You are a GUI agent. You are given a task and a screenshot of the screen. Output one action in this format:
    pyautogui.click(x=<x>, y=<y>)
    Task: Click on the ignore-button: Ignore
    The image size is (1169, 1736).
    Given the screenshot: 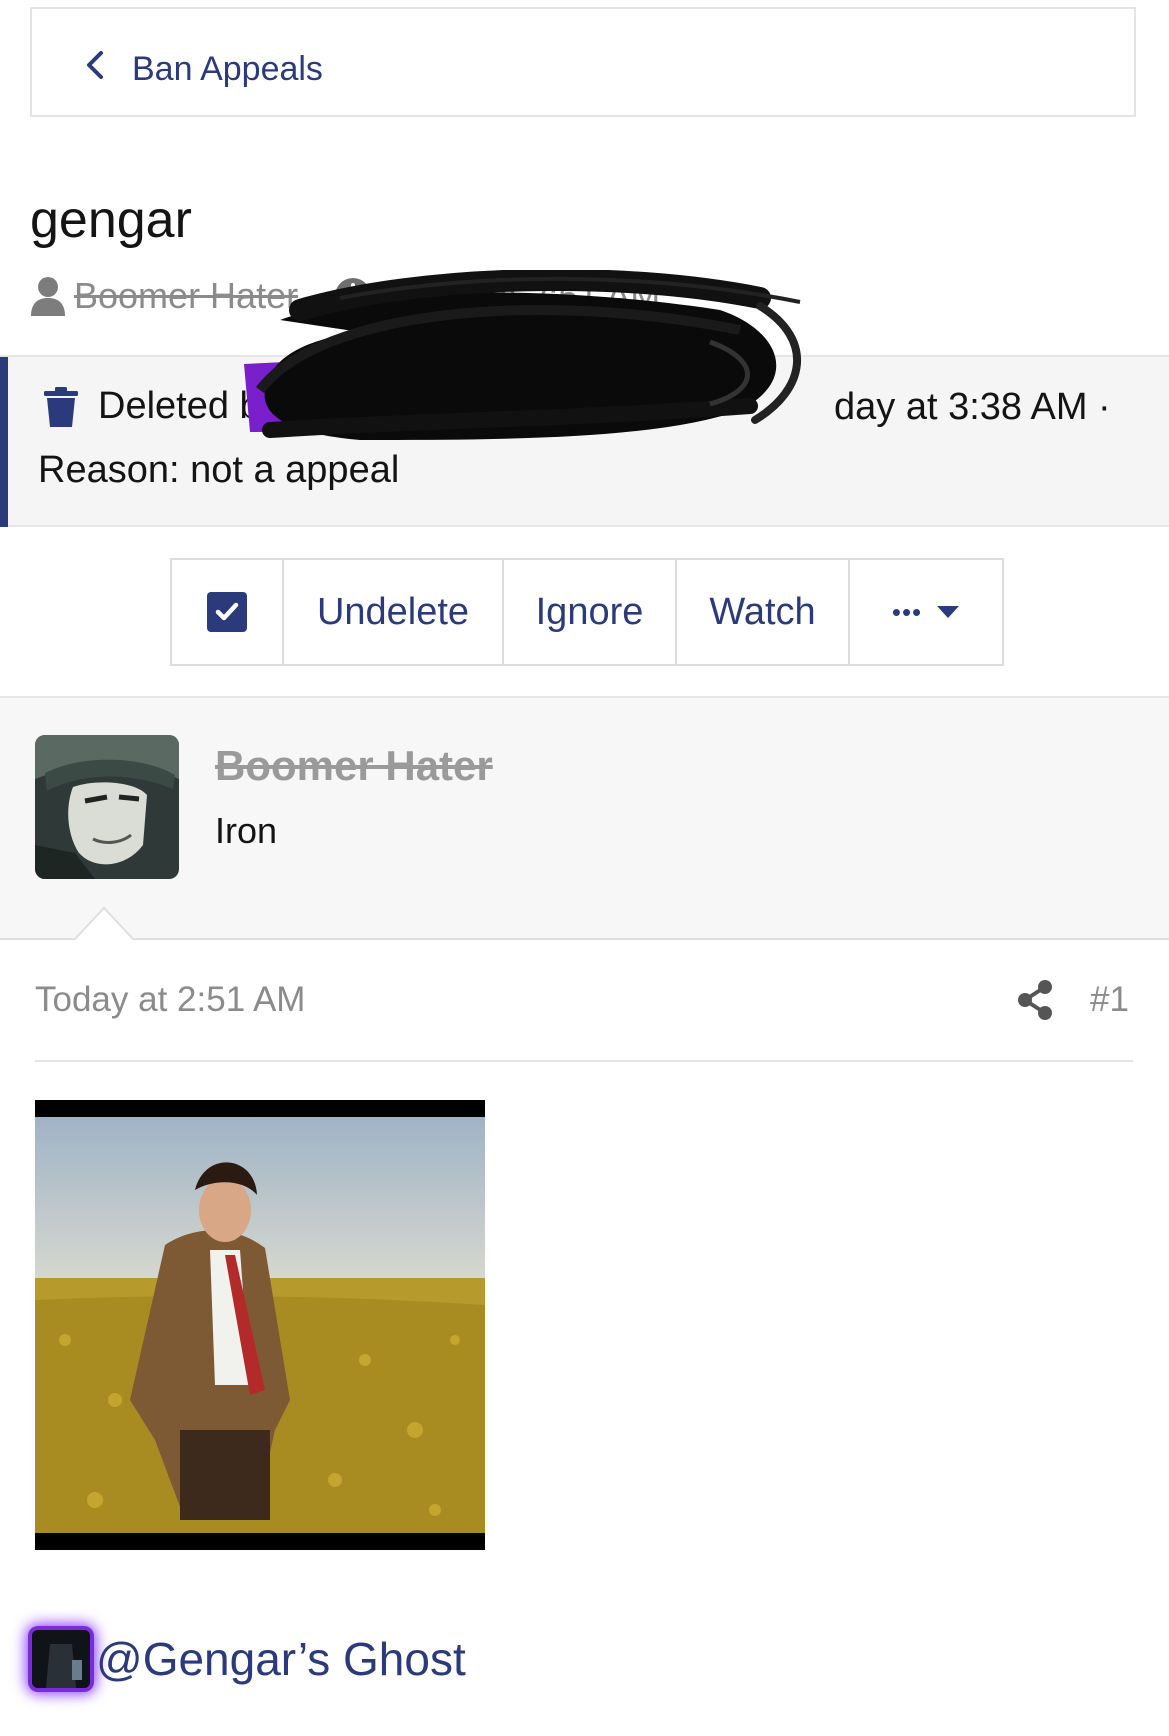 What is the action you would take?
    pyautogui.click(x=590, y=612)
    